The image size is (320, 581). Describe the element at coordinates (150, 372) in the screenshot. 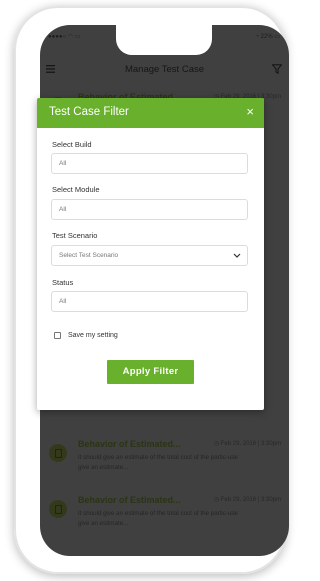

I see `apply-filter-button: Apply Filter` at that location.